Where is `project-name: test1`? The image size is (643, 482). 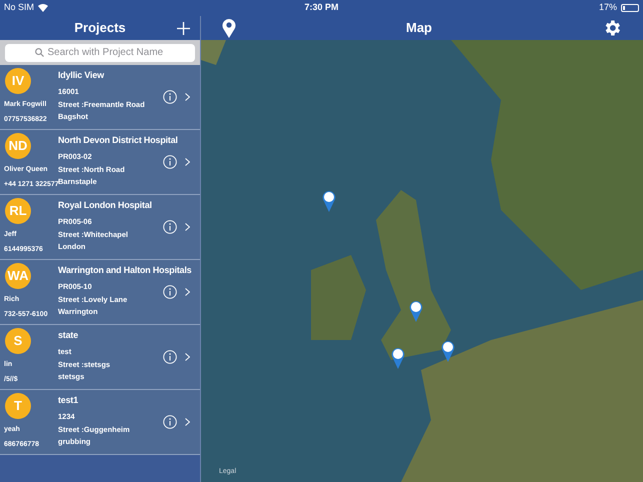
project-name: test1 is located at coordinates (68, 400).